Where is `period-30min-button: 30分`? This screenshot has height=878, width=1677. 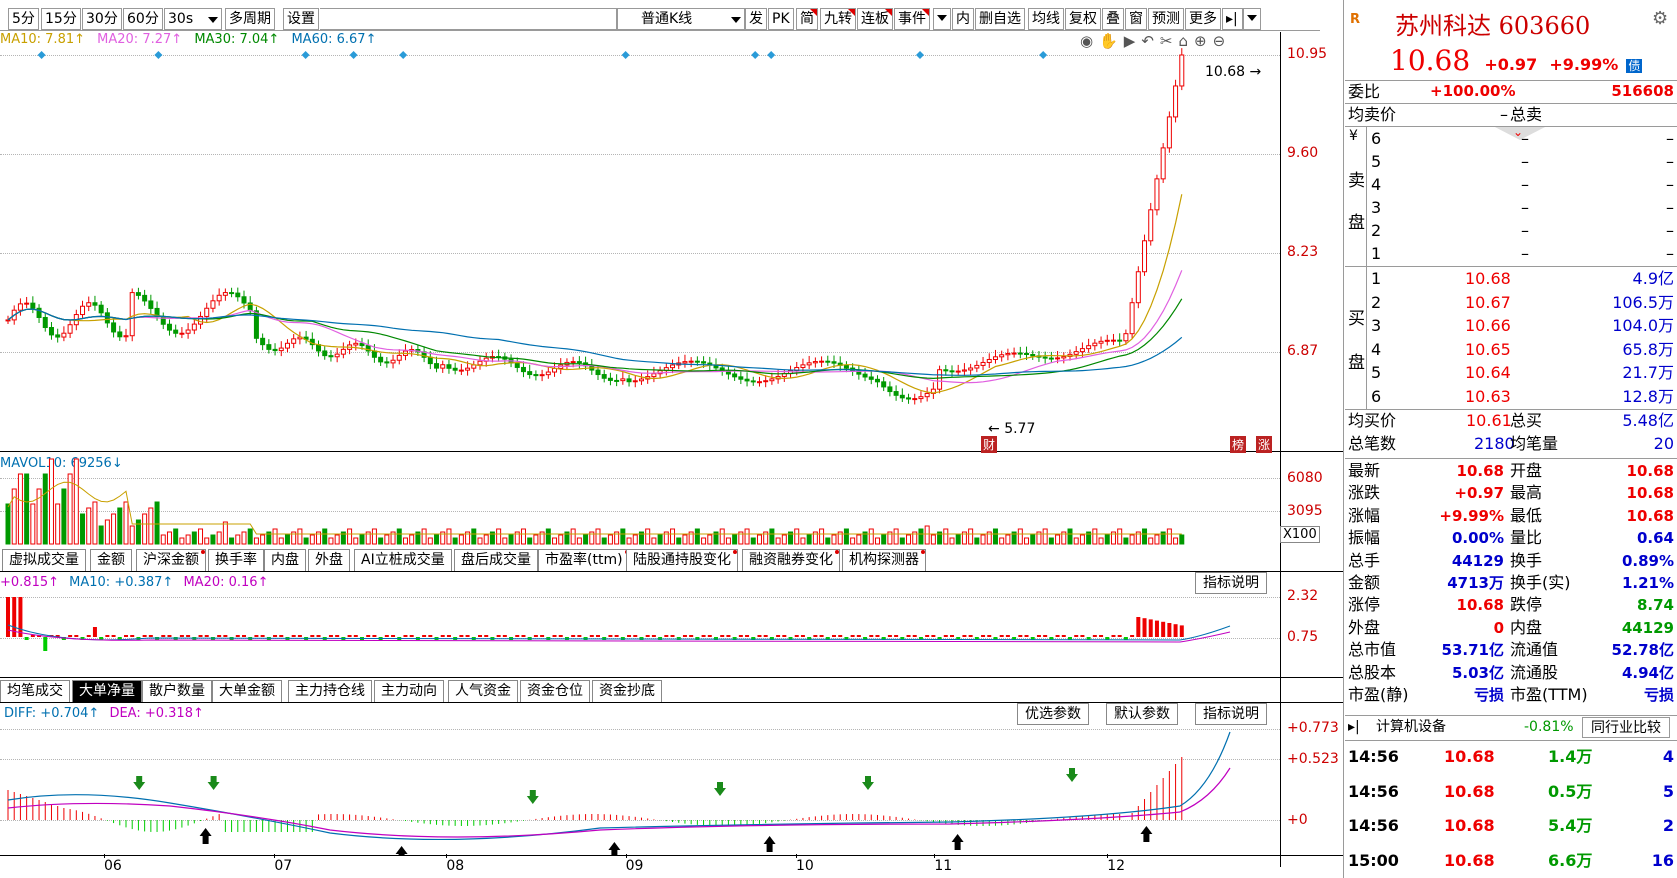 period-30min-button: 30分 is located at coordinates (102, 19).